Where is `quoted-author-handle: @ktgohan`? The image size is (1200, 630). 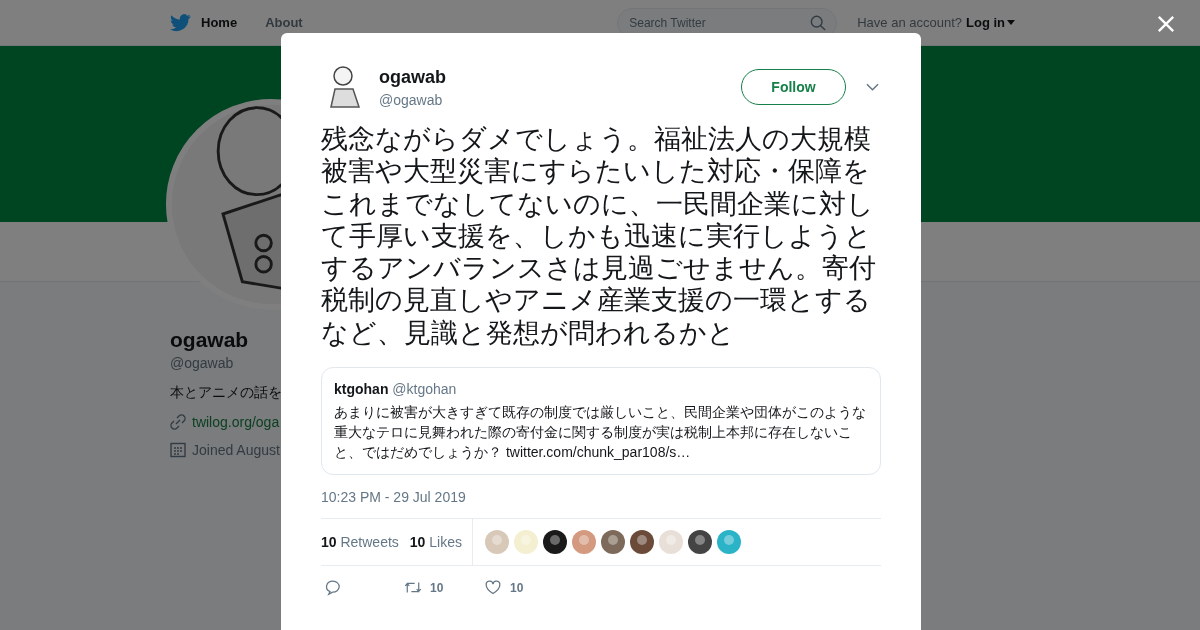
quoted-author-handle: @ktgohan is located at coordinates (424, 389).